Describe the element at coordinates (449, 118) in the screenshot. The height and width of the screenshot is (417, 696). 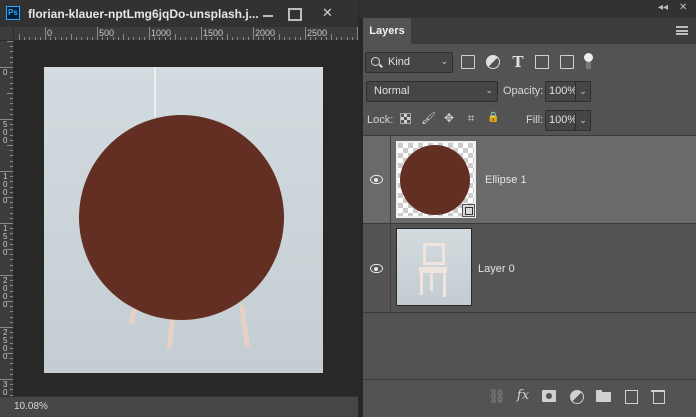
I see `lock-position-icon: ✥` at that location.